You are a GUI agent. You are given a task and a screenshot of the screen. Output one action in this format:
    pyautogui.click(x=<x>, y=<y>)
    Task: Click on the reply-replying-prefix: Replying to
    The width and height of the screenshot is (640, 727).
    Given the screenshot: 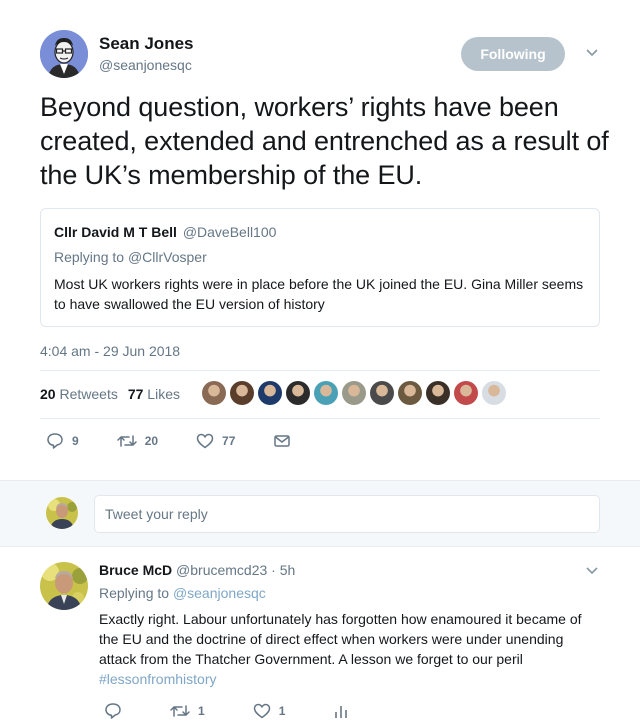 What is the action you would take?
    pyautogui.click(x=134, y=593)
    